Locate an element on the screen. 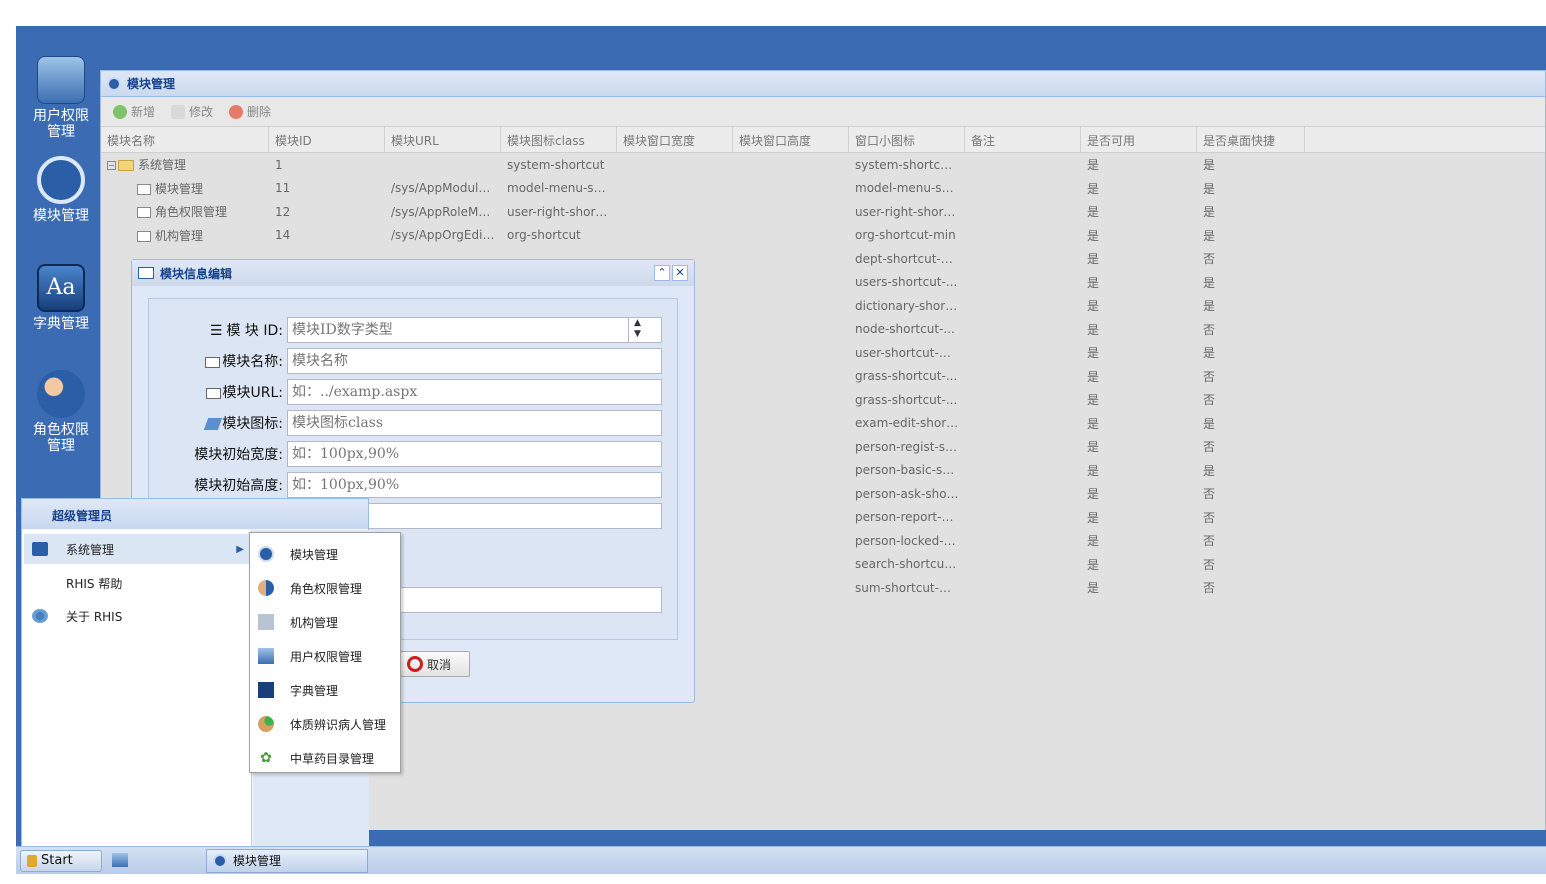  cell-text: user-shortcut-min is located at coordinates (908, 352).